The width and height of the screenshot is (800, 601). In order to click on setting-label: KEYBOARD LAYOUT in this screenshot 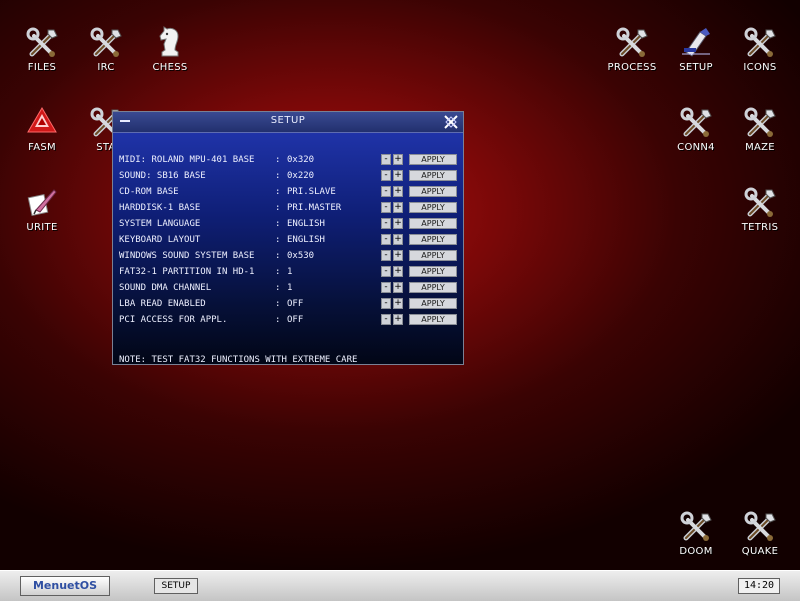, I will do `click(160, 240)`.